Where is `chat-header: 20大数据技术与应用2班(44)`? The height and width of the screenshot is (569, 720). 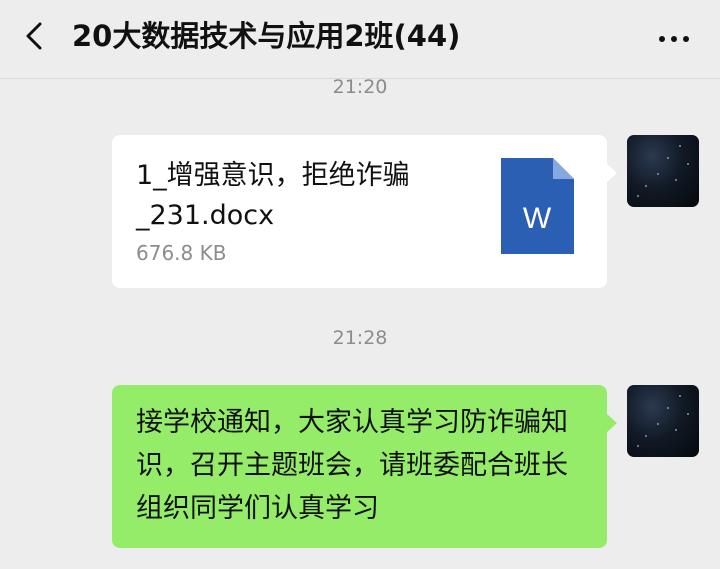 chat-header: 20大数据技术与应用2班(44) is located at coordinates (360, 39).